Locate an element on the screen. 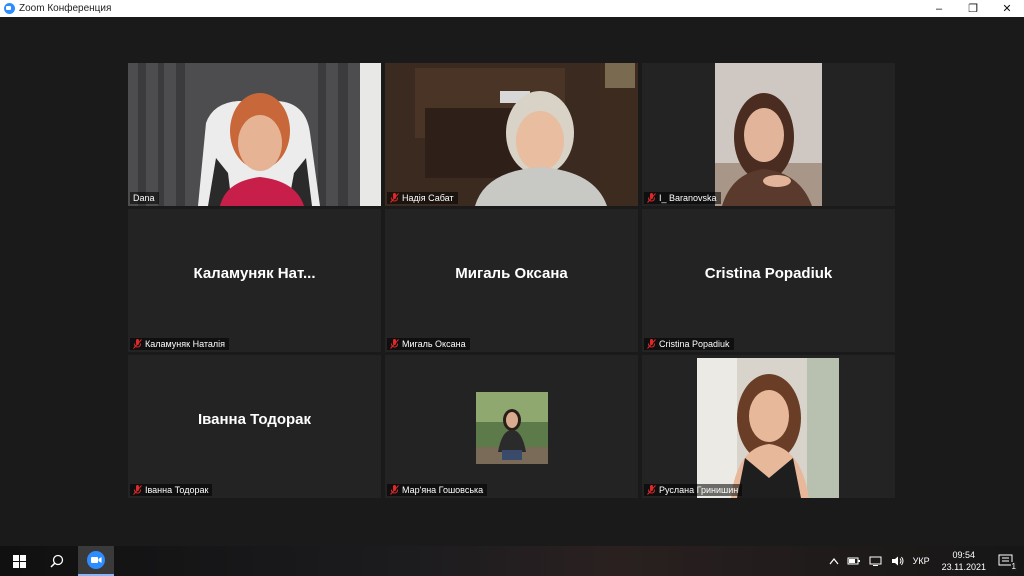  notification-count-badge: 1 is located at coordinates (1013, 566).